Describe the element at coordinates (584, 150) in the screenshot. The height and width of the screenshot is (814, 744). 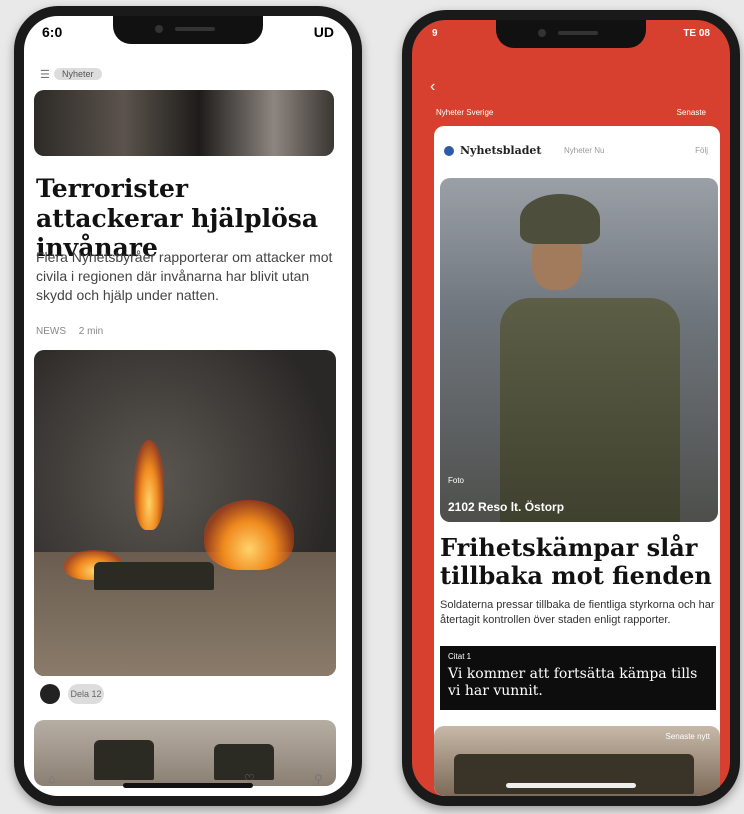
I see `source-meta: Nyheter Nu` at that location.